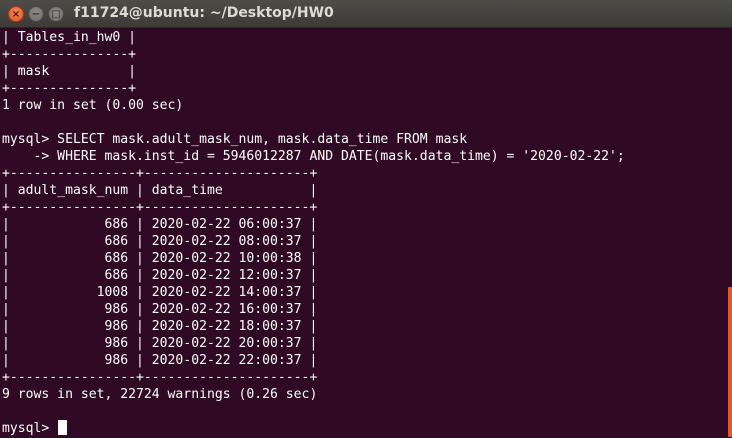  I want to click on window-title: f11724@ubuntu: ~/Desktop/HW0, so click(204, 13).